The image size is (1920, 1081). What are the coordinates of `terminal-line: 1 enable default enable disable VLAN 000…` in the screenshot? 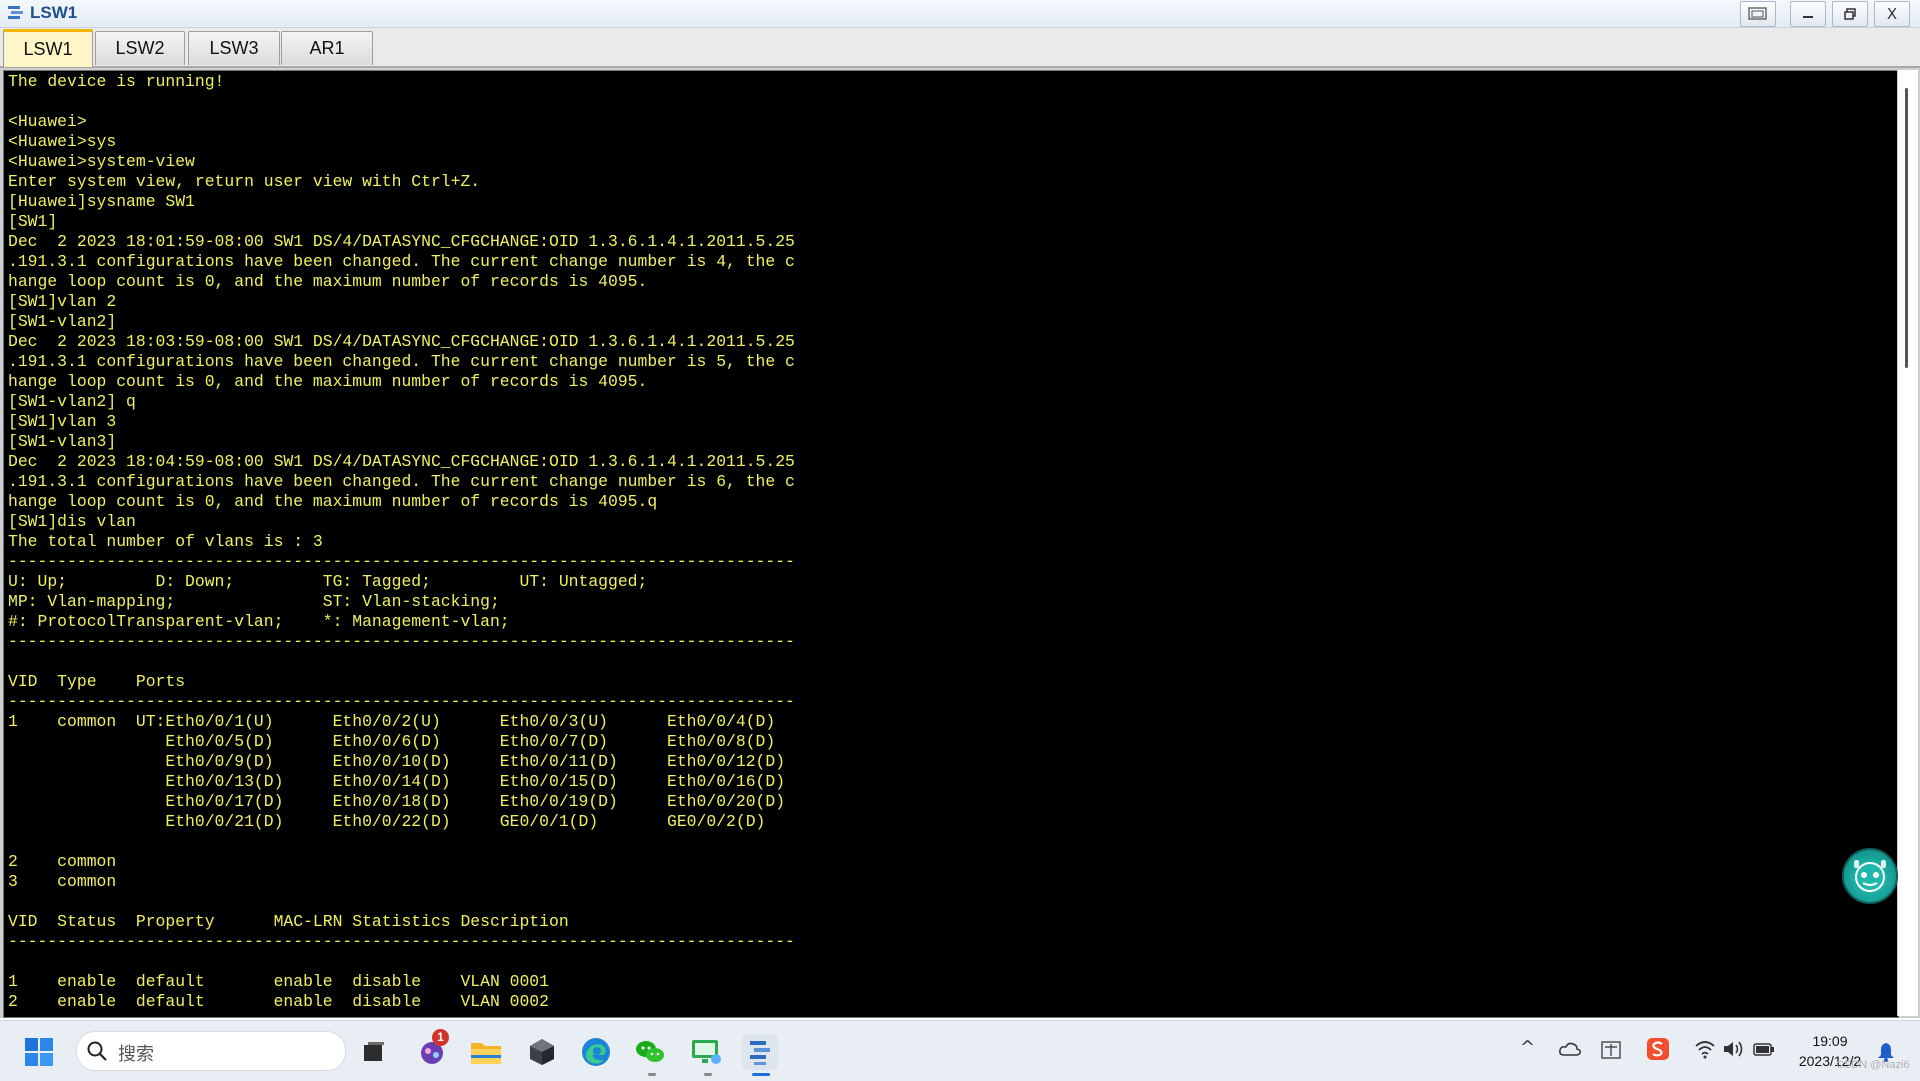 It's located at (278, 981).